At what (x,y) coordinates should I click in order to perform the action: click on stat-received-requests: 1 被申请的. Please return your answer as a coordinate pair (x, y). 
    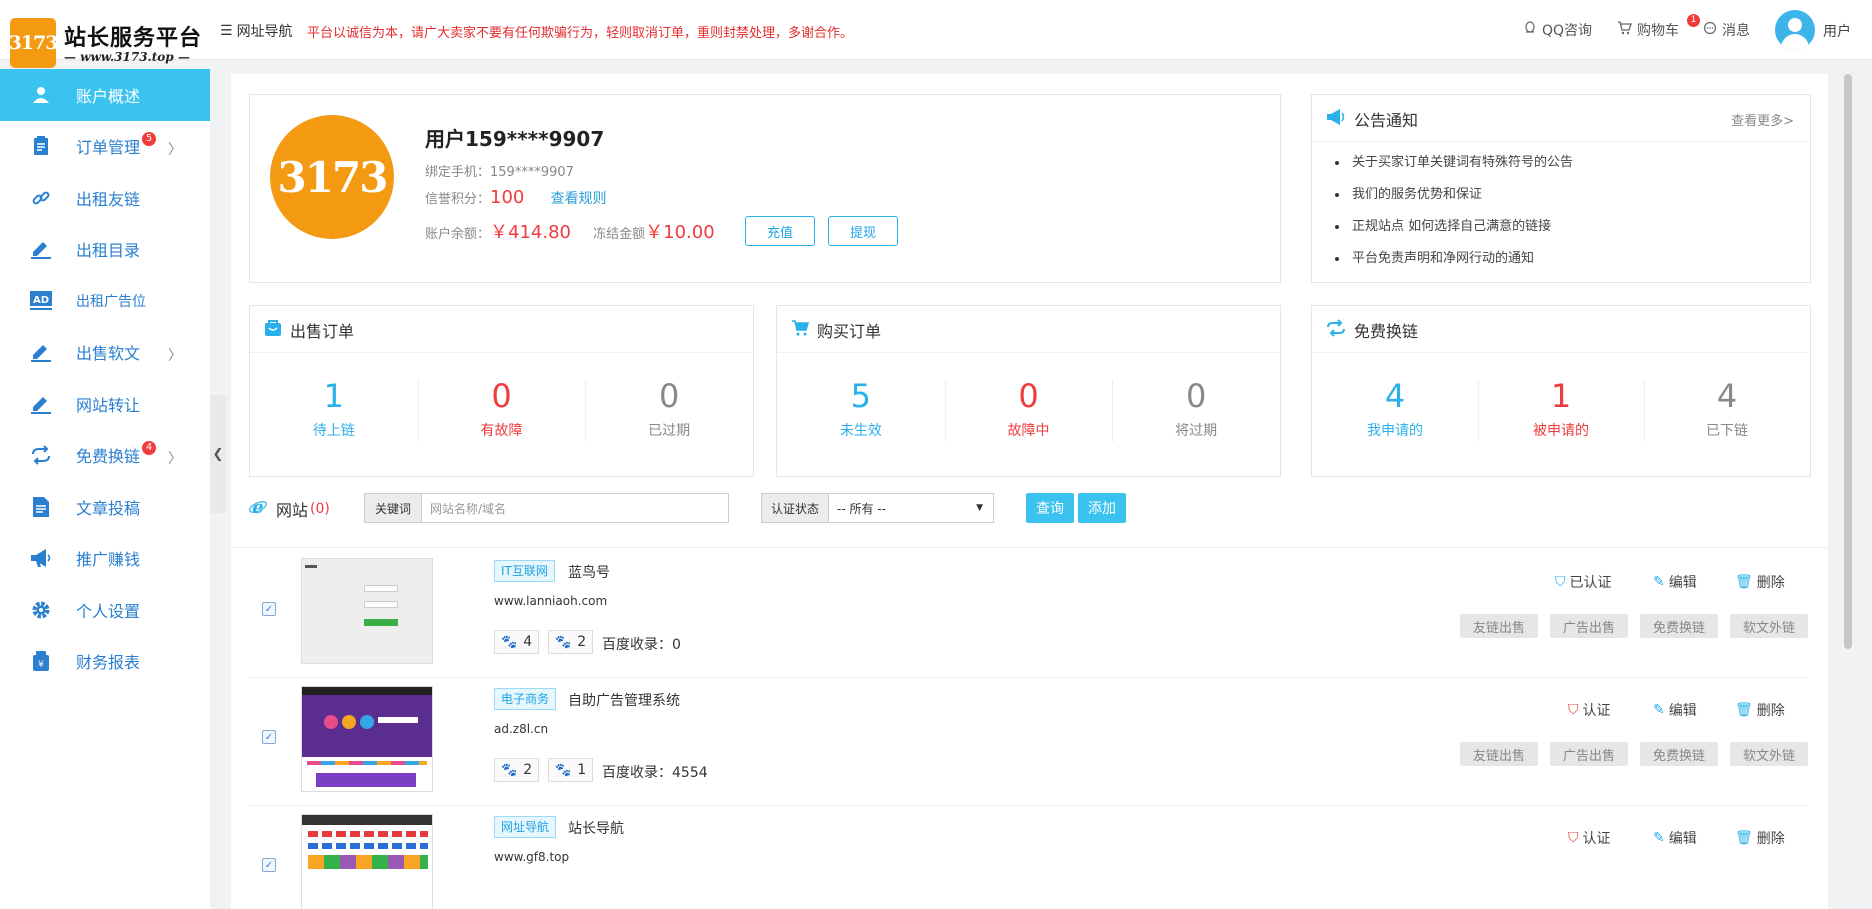
    Looking at the image, I should click on (1561, 409).